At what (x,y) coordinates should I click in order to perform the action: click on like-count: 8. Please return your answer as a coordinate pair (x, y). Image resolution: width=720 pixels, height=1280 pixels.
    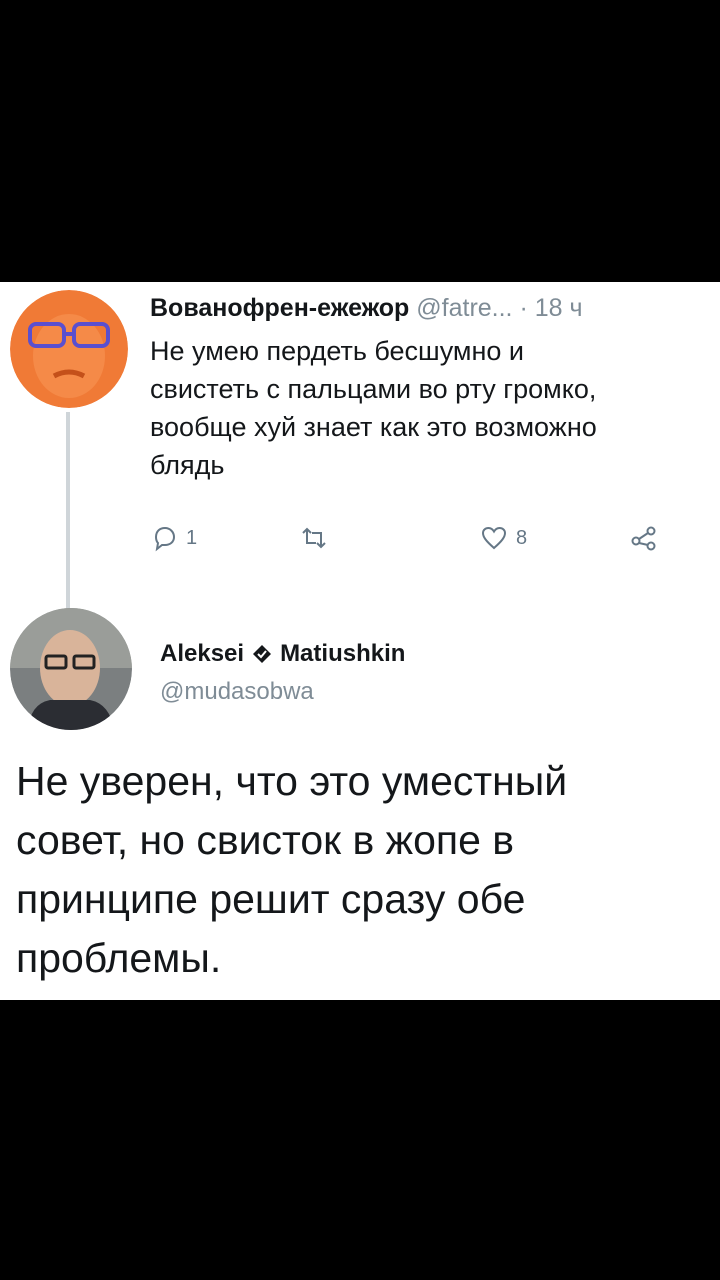
    Looking at the image, I should click on (522, 537).